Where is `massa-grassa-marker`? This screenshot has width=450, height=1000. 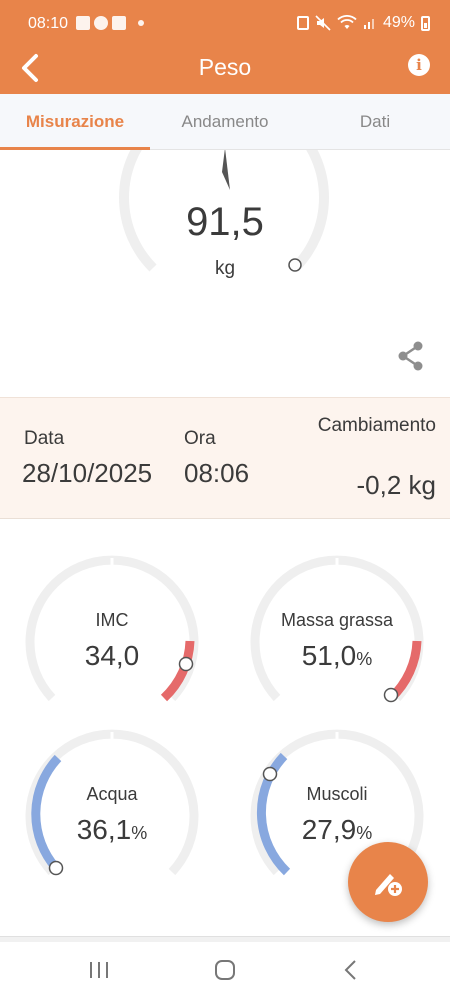
massa-grassa-marker is located at coordinates (391, 695).